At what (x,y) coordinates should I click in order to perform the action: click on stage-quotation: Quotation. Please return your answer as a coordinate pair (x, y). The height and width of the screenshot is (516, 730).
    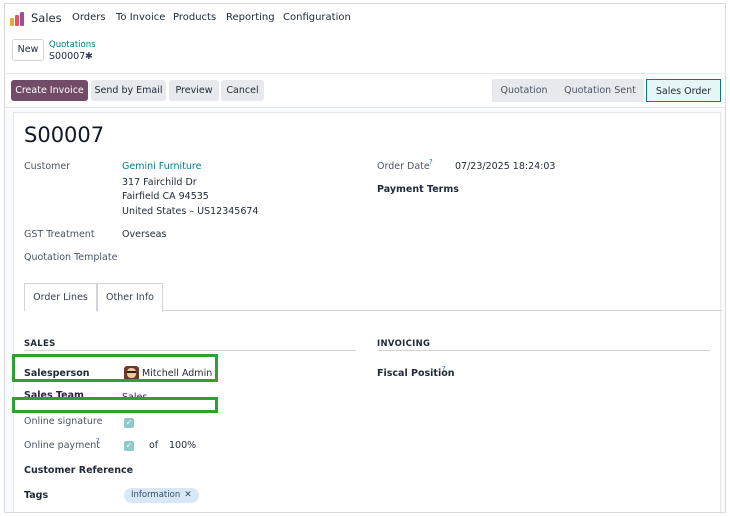
    Looking at the image, I should click on (524, 90).